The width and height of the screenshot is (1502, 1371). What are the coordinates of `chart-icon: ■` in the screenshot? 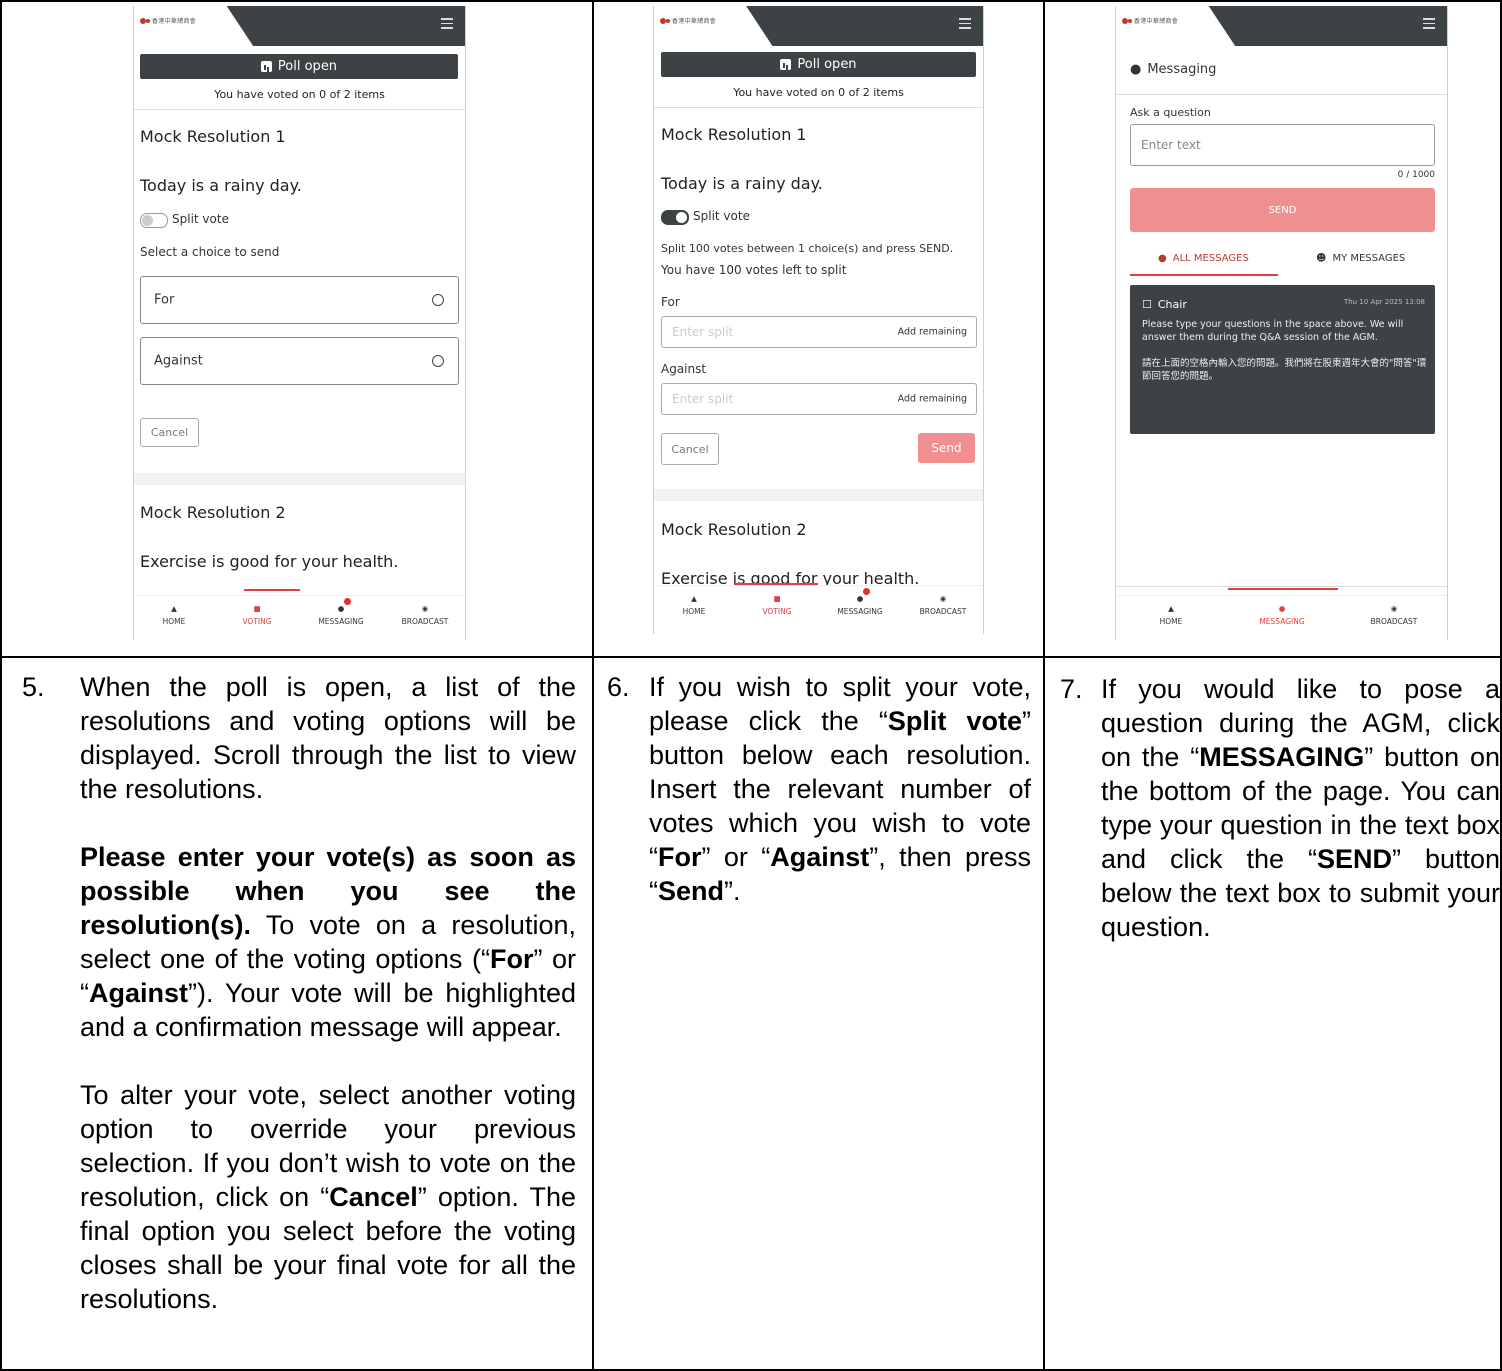 It's located at (257, 608).